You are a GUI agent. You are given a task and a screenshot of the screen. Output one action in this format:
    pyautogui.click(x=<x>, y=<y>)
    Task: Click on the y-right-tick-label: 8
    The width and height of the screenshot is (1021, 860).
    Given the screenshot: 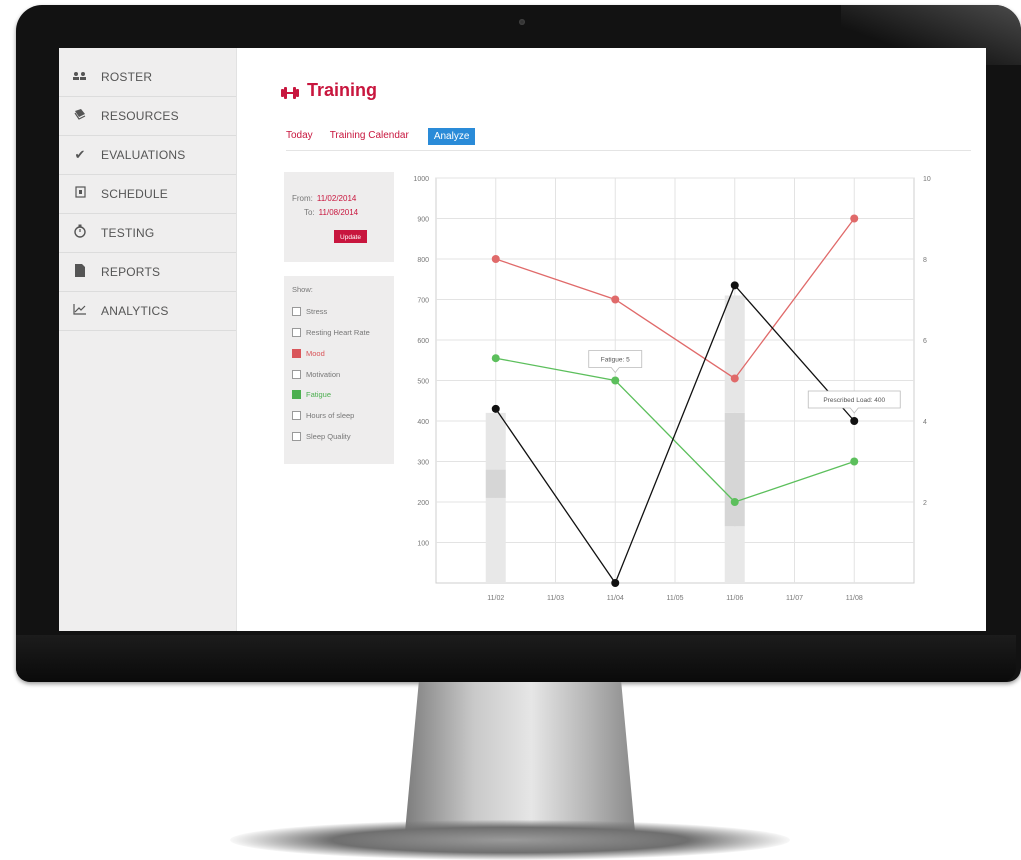 What is the action you would take?
    pyautogui.click(x=925, y=260)
    